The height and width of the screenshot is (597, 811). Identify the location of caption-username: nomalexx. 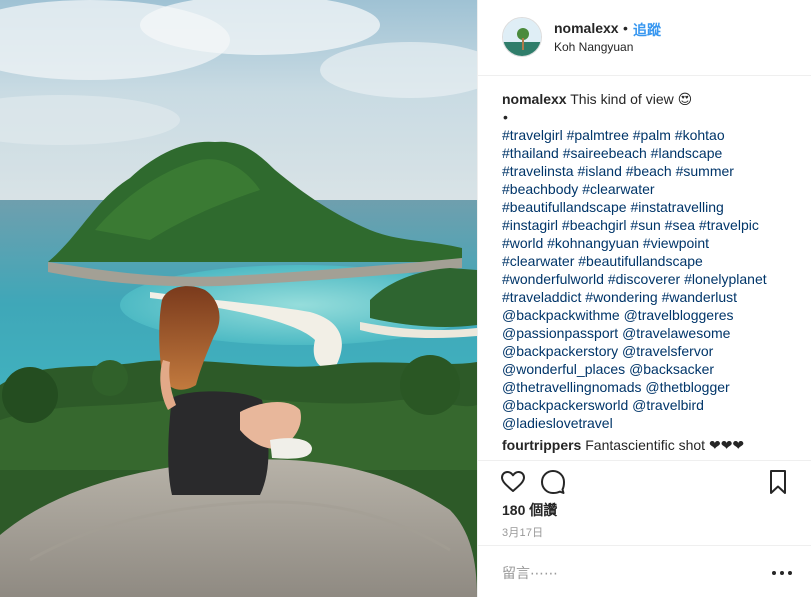
(534, 99).